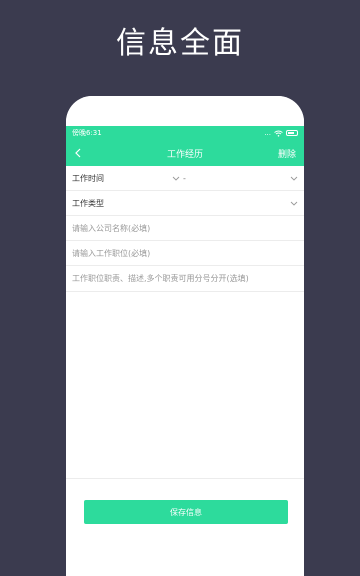 Image resolution: width=360 pixels, height=576 pixels. What do you see at coordinates (185, 203) in the screenshot?
I see `work-type-row: 工作类型` at bounding box center [185, 203].